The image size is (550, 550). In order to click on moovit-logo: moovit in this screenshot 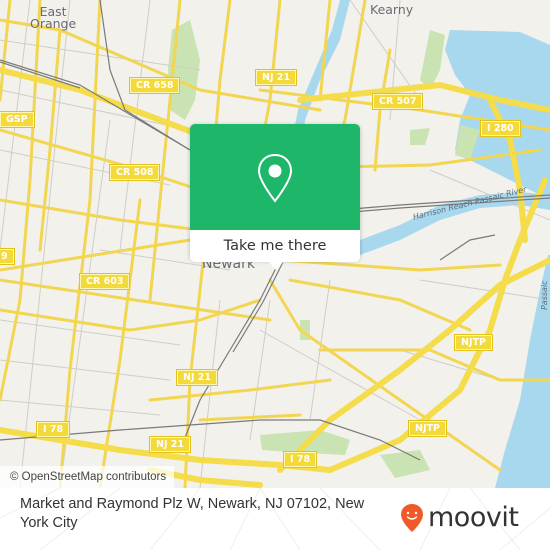, I will do `click(459, 518)`.